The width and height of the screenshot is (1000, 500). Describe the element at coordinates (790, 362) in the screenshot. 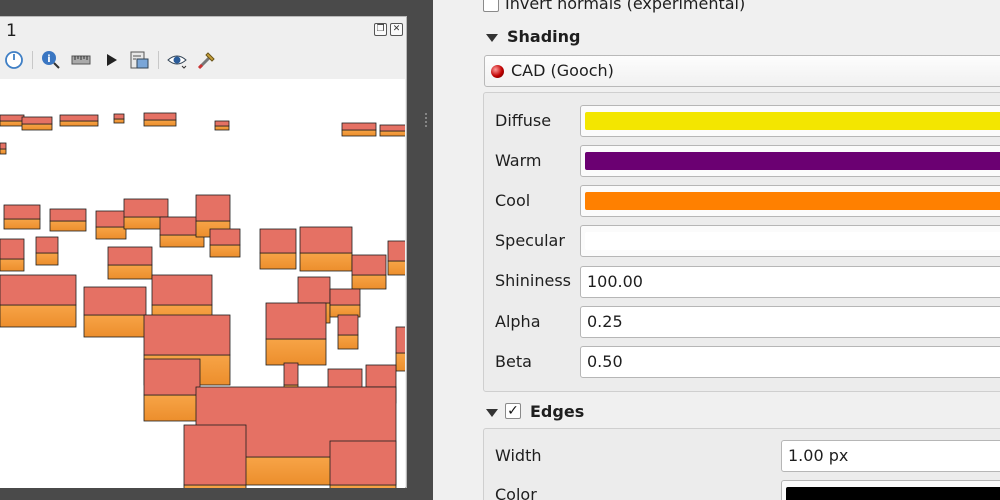

I see `beta-spinbox: 0.50` at that location.